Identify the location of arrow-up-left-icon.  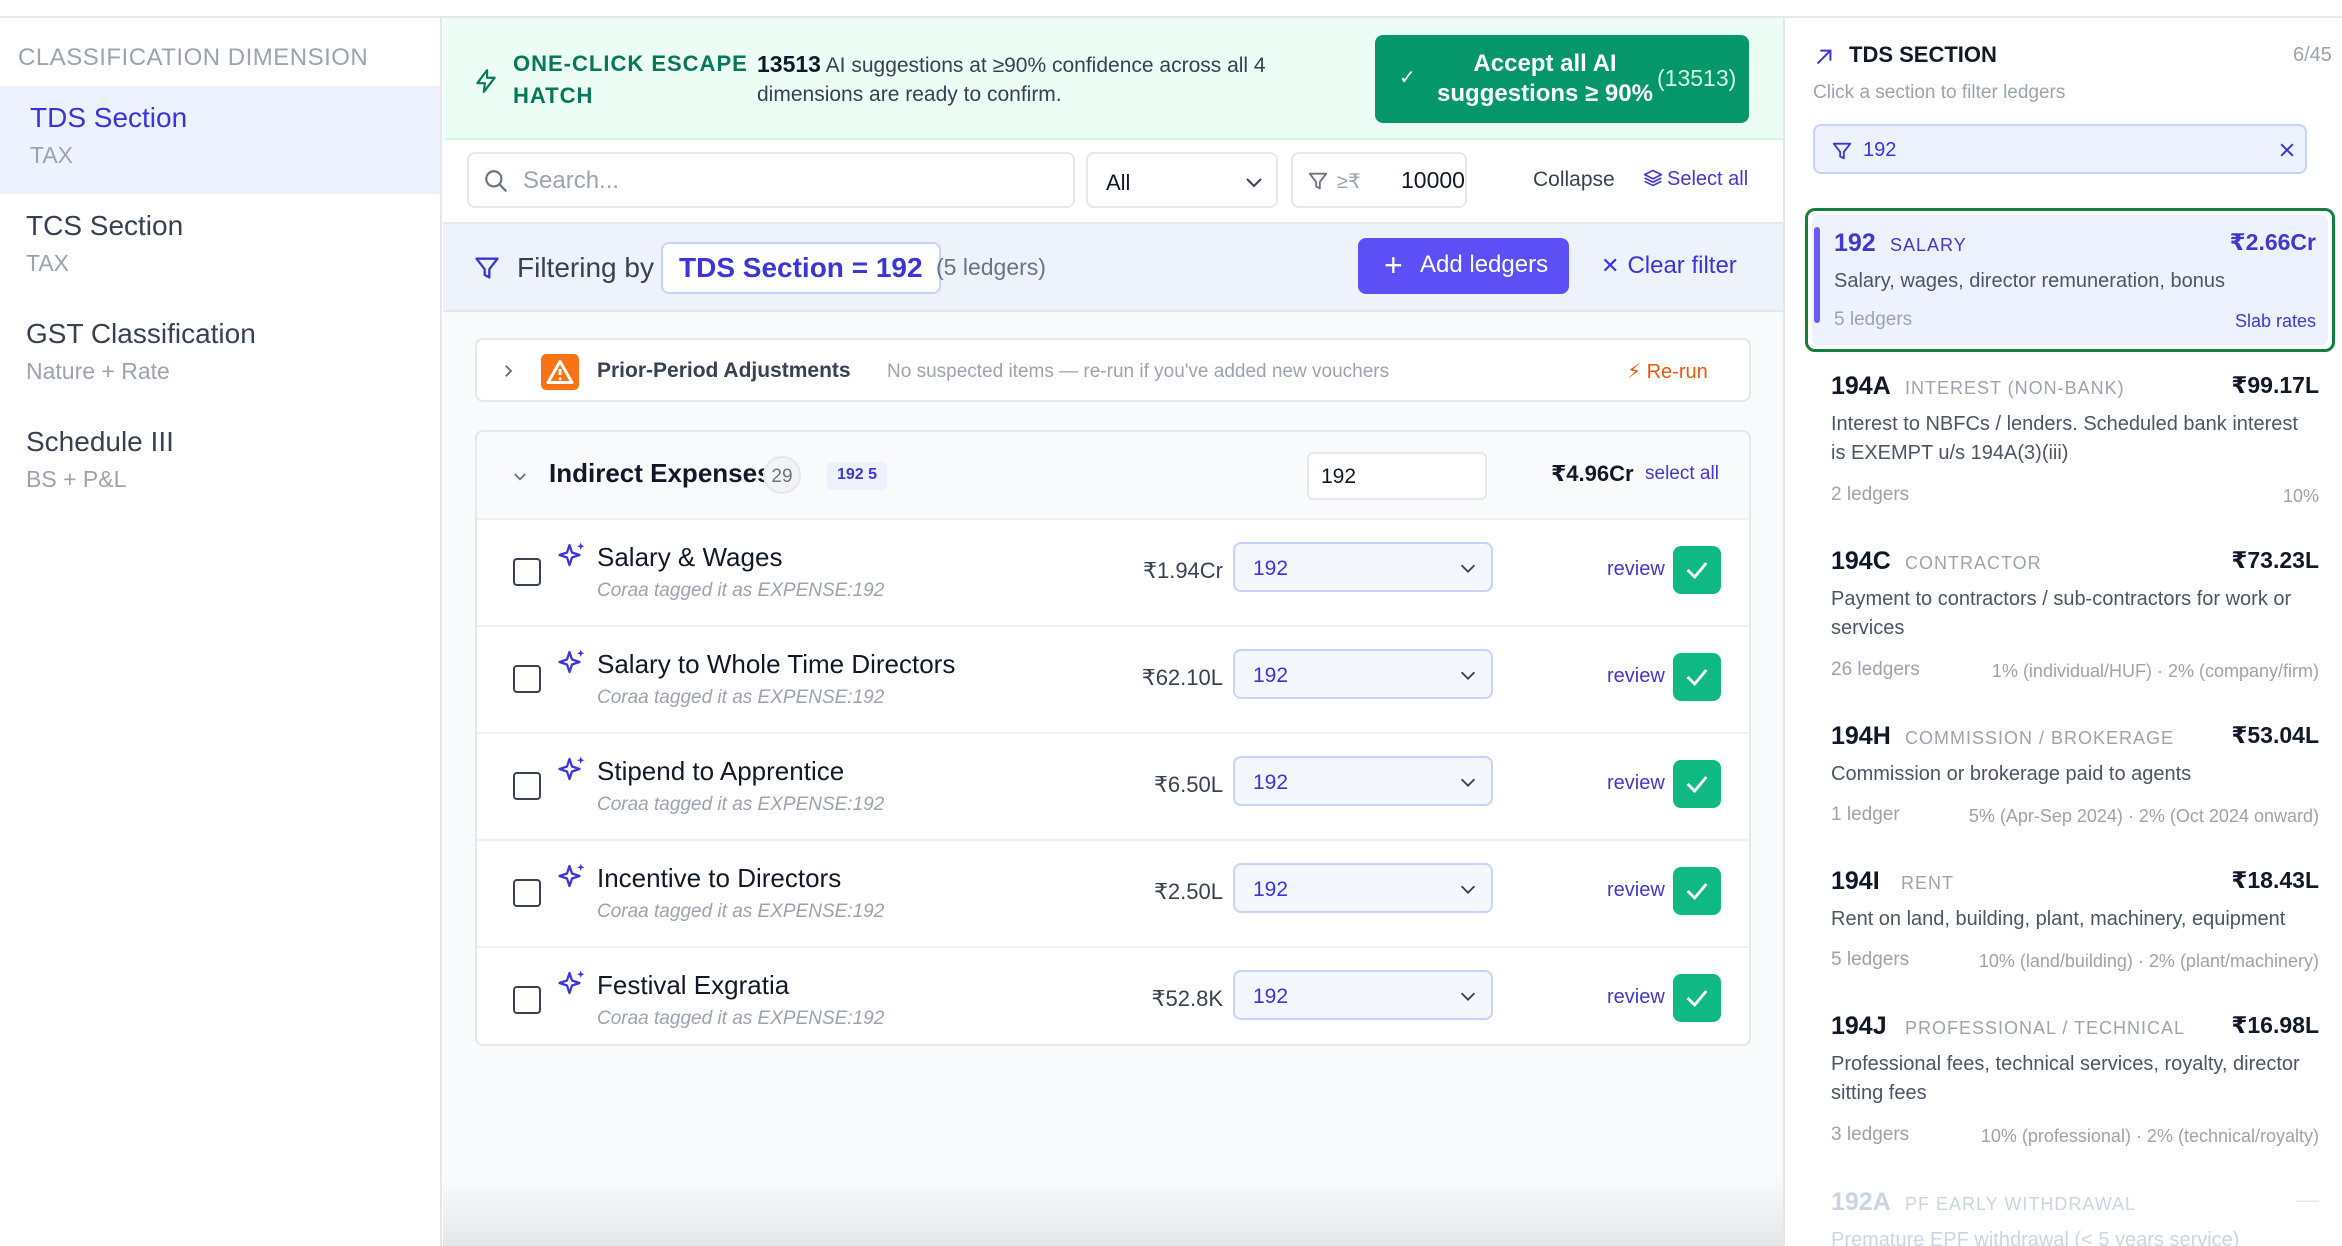
(1824, 57).